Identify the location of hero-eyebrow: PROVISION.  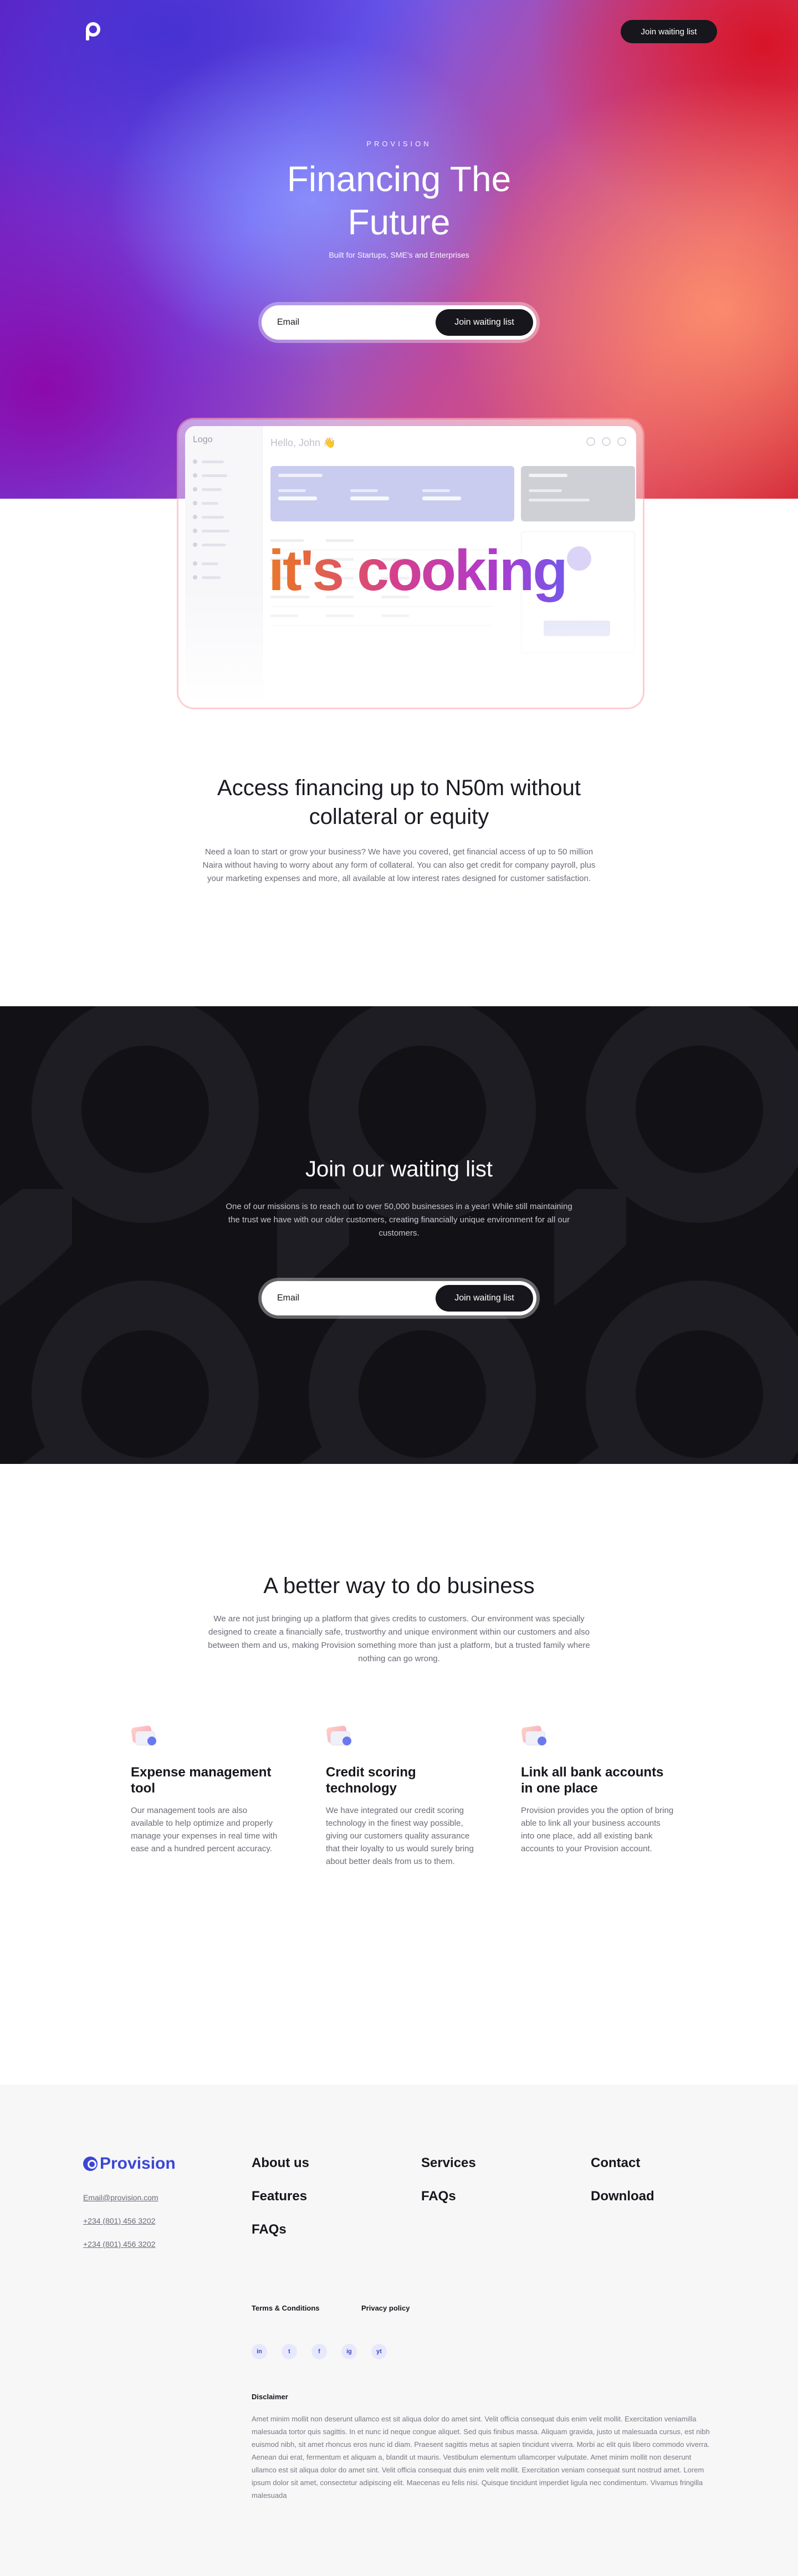
(399, 144).